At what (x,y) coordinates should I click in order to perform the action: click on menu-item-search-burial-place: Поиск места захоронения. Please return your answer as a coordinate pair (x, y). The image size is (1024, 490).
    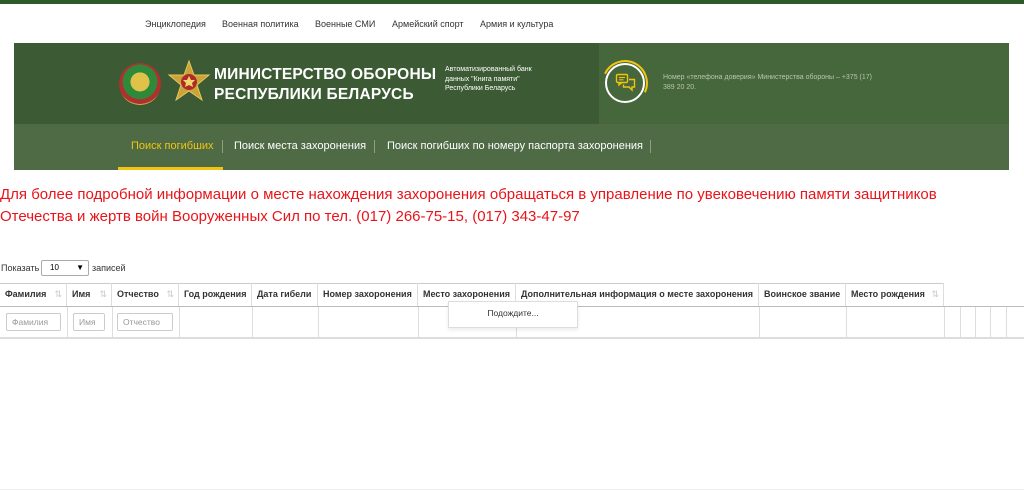
    Looking at the image, I should click on (300, 146).